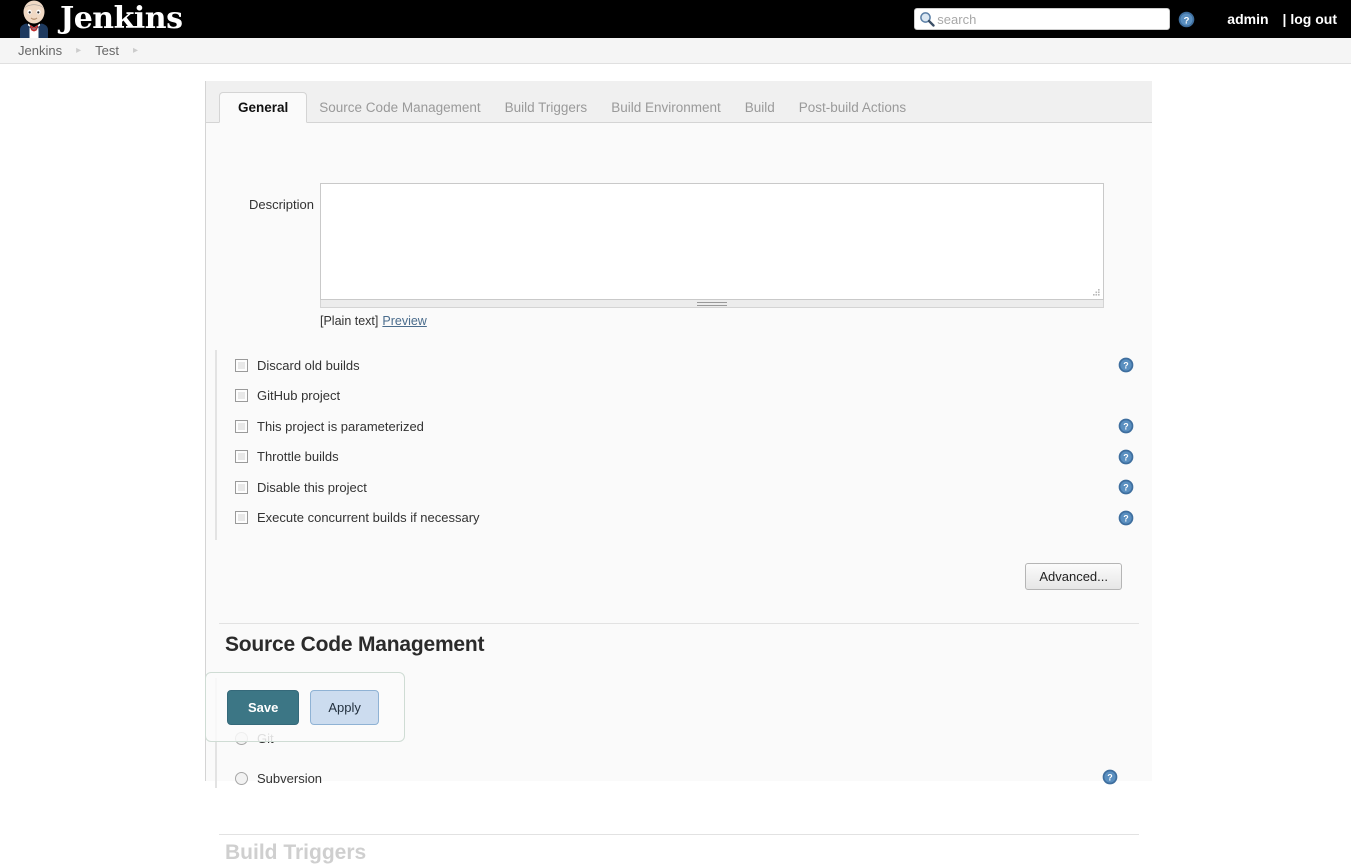 The height and width of the screenshot is (865, 1351). Describe the element at coordinates (241, 396) in the screenshot. I see `github-project-checkbox` at that location.